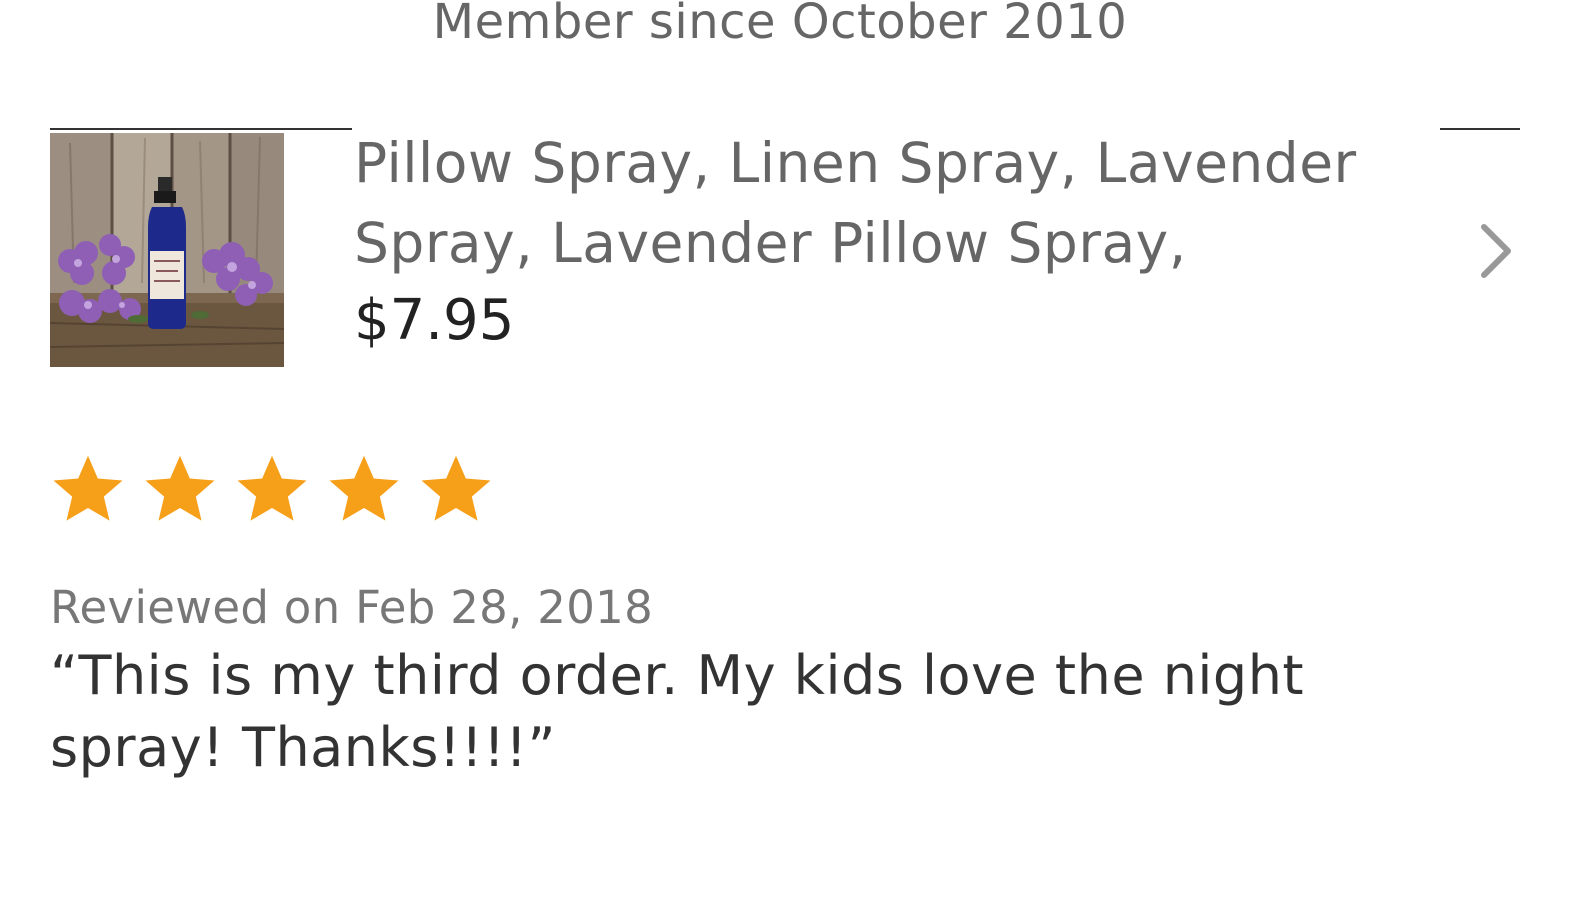  What do you see at coordinates (1480, 129) in the screenshot?
I see `divider-right` at bounding box center [1480, 129].